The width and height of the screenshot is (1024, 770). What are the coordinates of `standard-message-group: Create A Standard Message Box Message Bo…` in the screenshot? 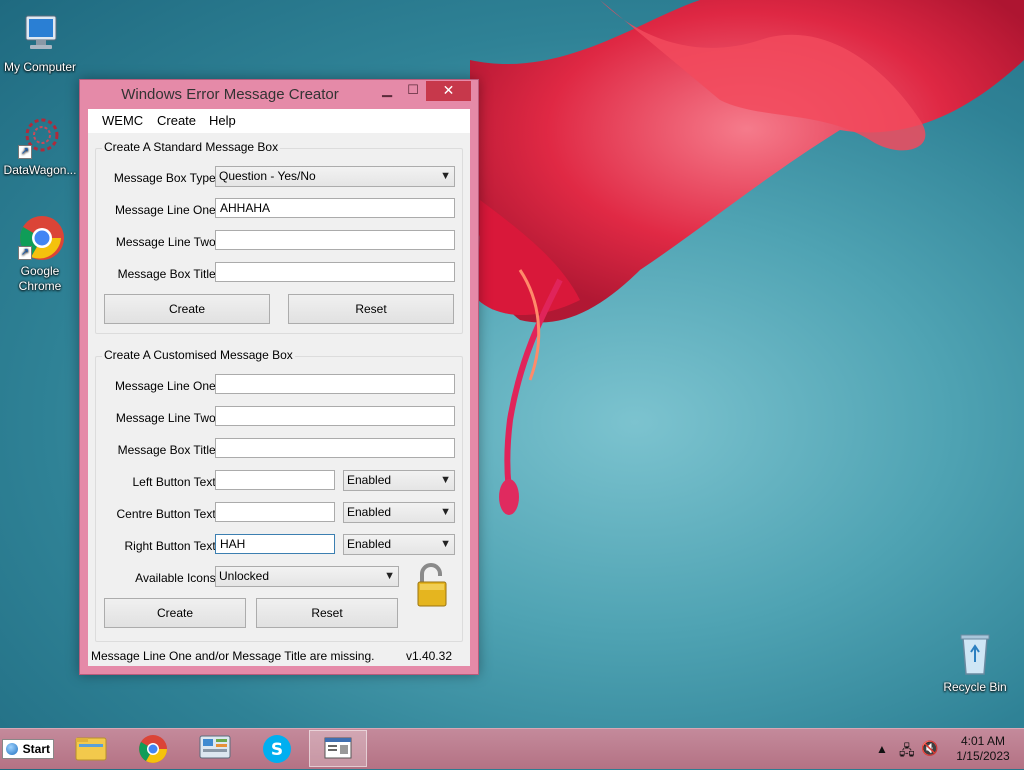 It's located at (279, 237).